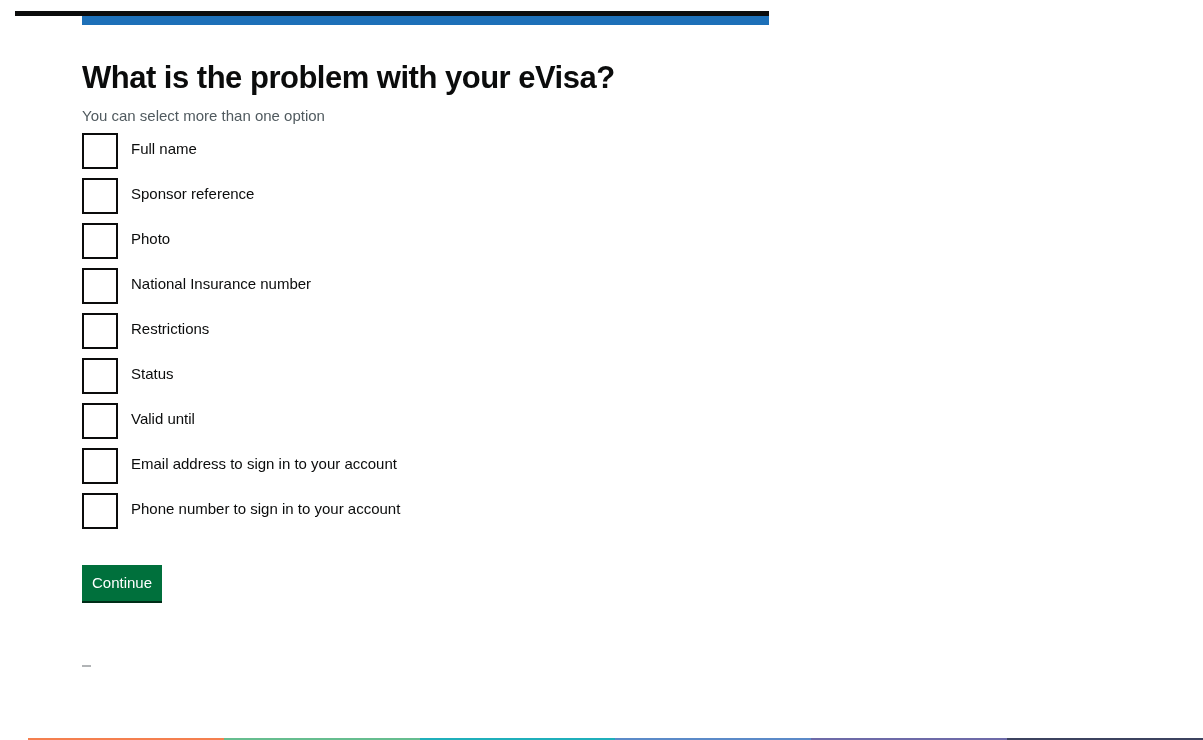 This screenshot has height=740, width=1203. What do you see at coordinates (193, 194) in the screenshot?
I see `checkbox-label: Sponsor reference` at bounding box center [193, 194].